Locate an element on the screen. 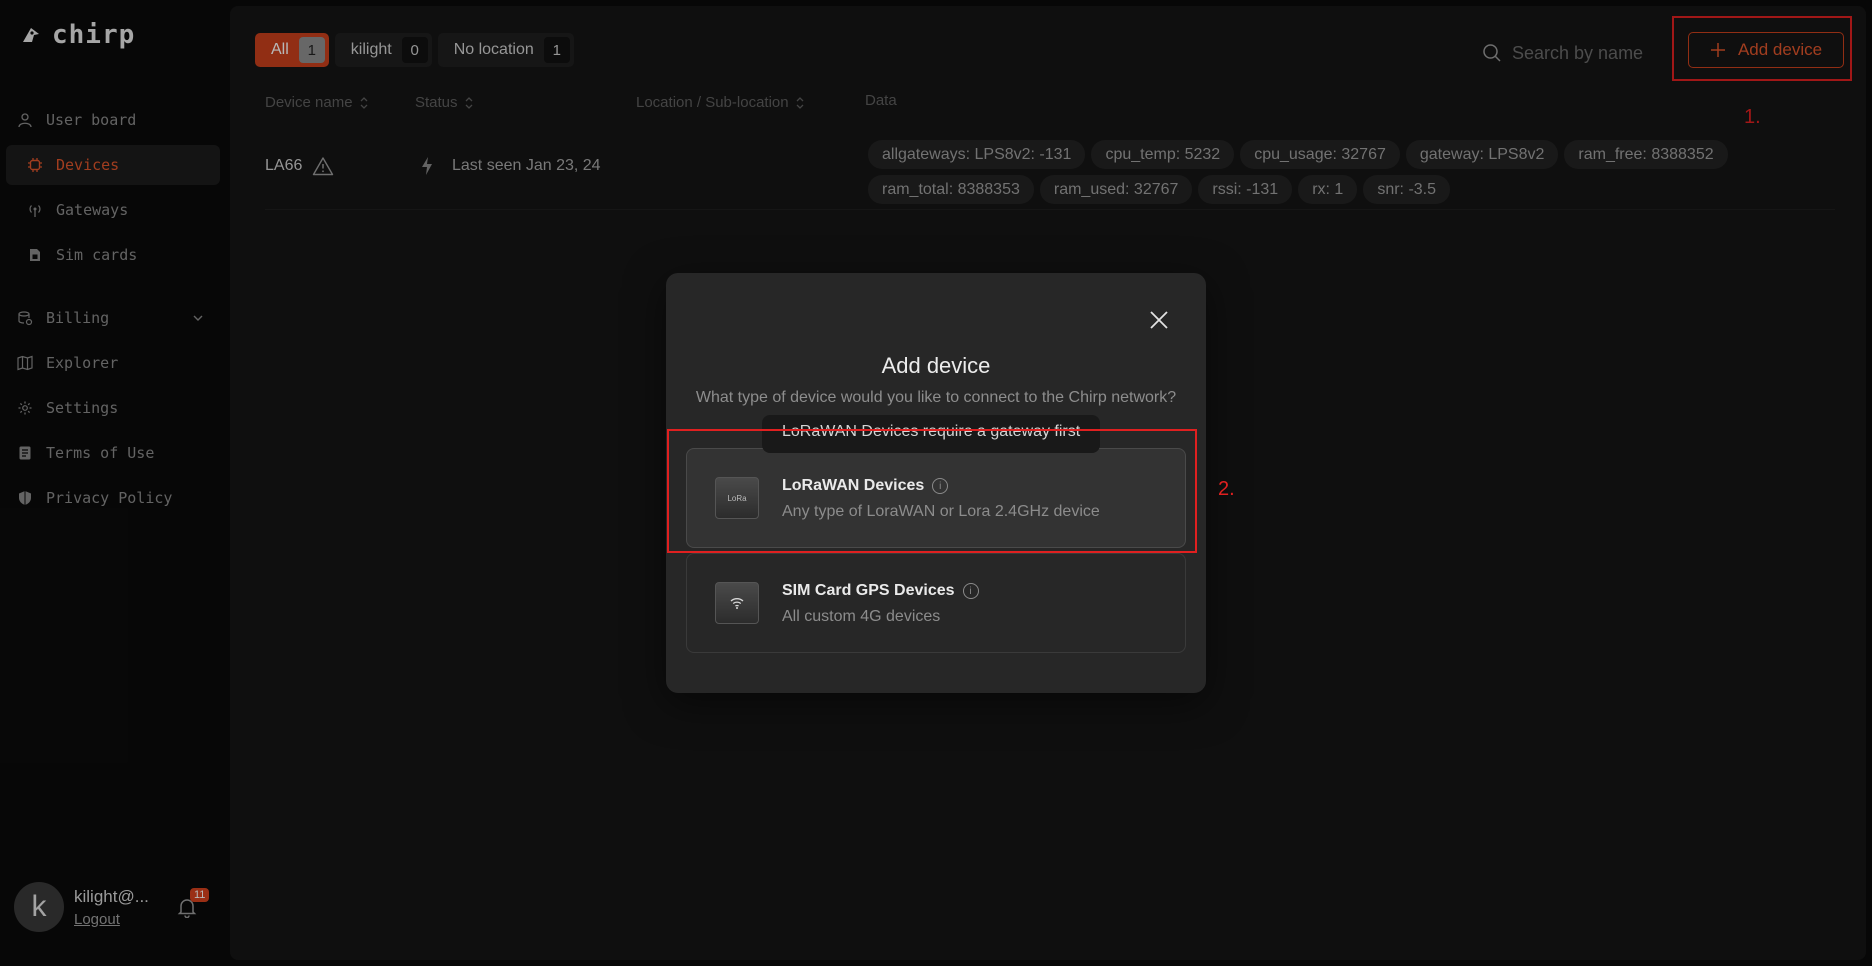 The height and width of the screenshot is (966, 1872). option-description: All custom 4G devices is located at coordinates (861, 616).